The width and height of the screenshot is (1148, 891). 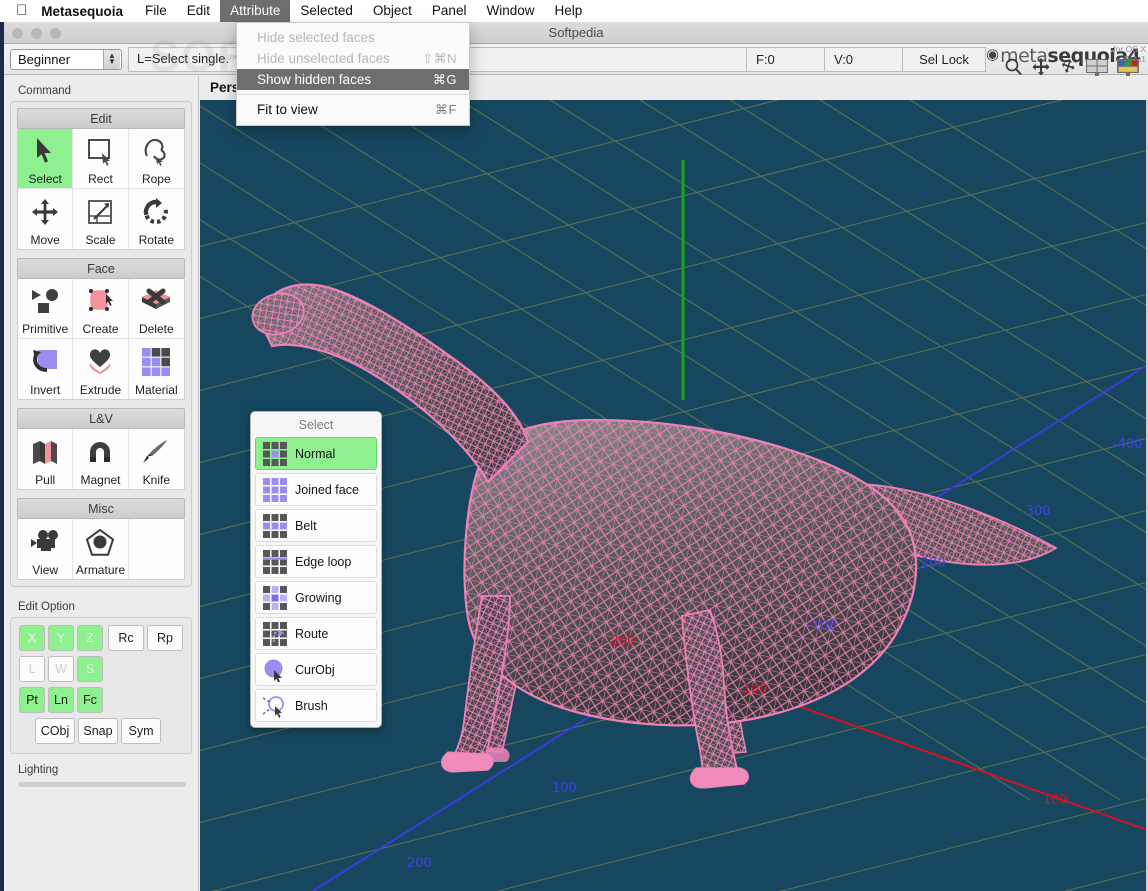 What do you see at coordinates (311, 705) in the screenshot?
I see `select-mode-label: Brush` at bounding box center [311, 705].